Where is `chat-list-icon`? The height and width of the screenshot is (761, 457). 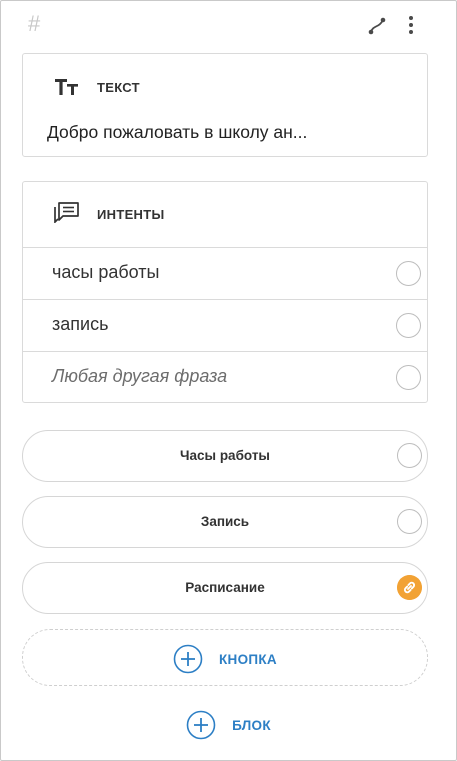
chat-list-icon is located at coordinates (66, 212).